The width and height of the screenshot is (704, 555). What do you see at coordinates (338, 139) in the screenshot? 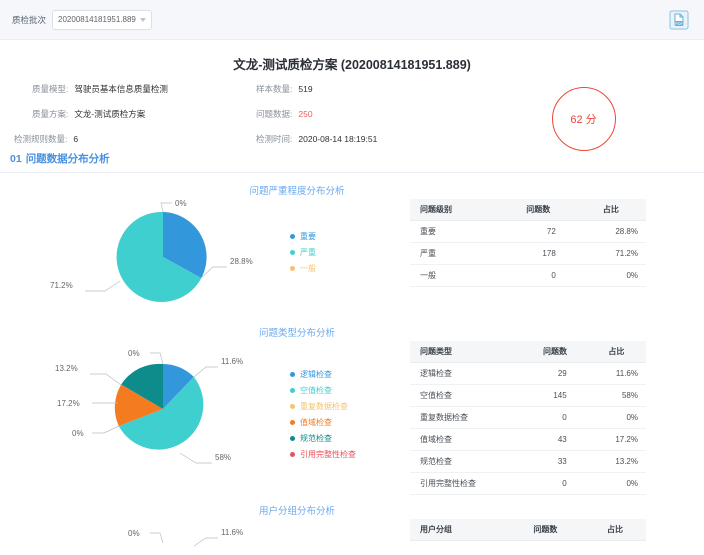
I see `meta-value: 2020-08-14 18:19:51` at bounding box center [338, 139].